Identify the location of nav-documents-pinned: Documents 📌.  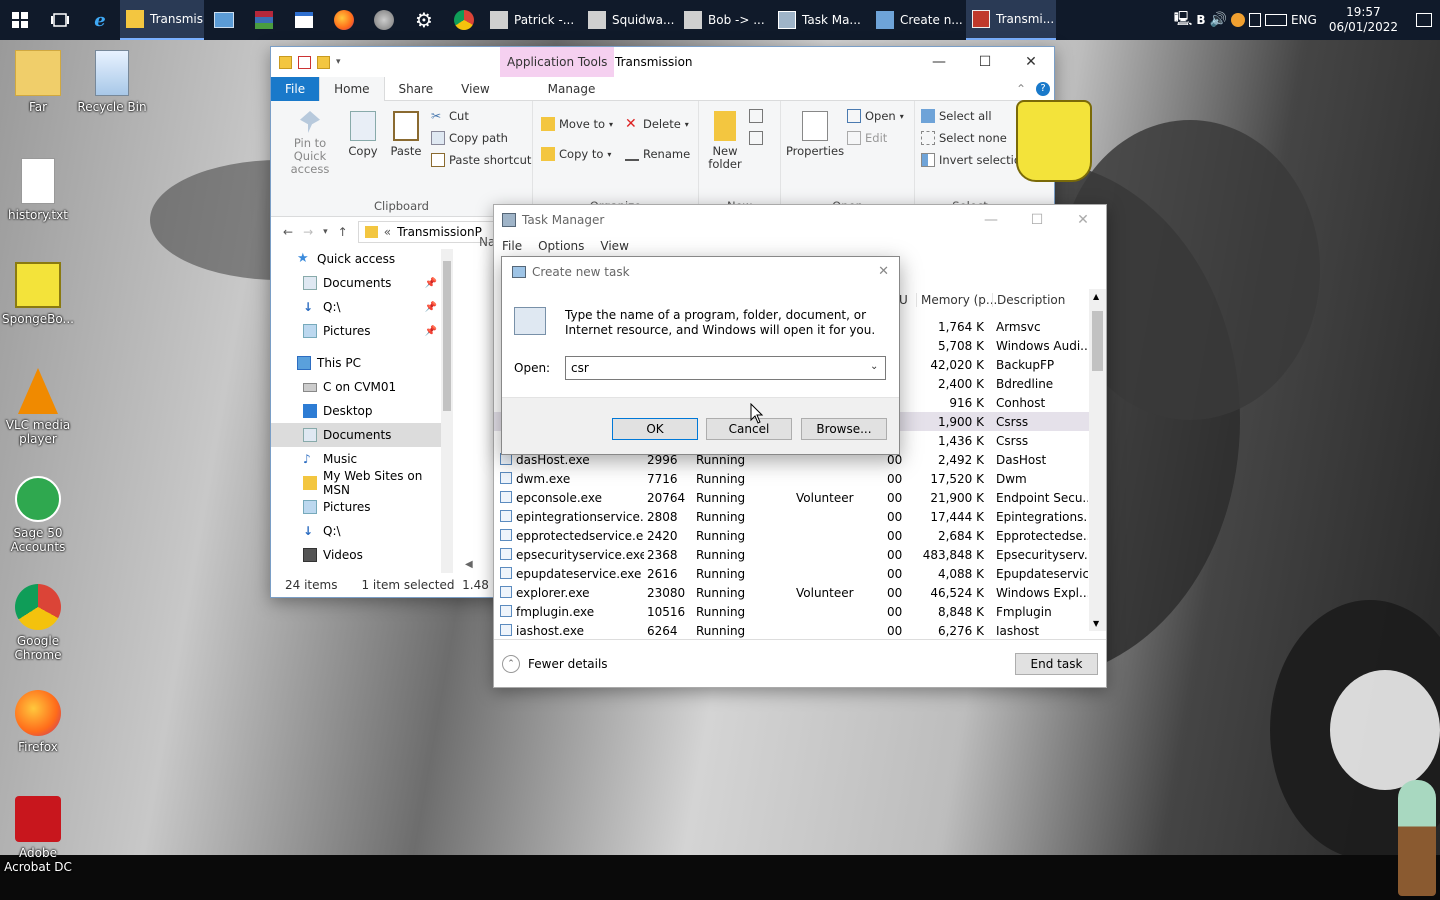
(356, 283).